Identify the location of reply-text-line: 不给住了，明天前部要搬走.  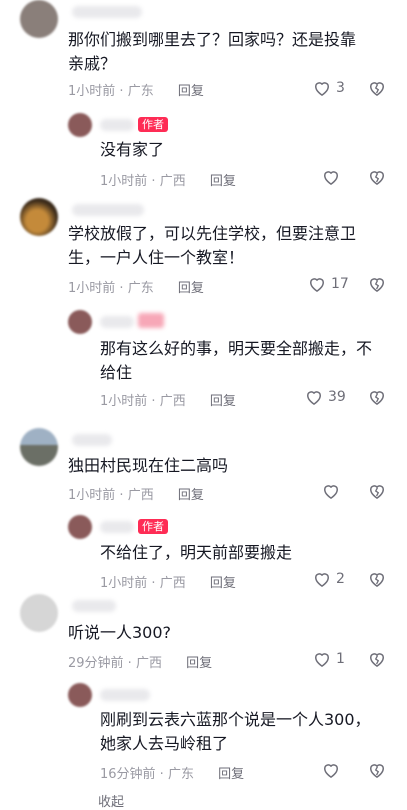
(196, 552).